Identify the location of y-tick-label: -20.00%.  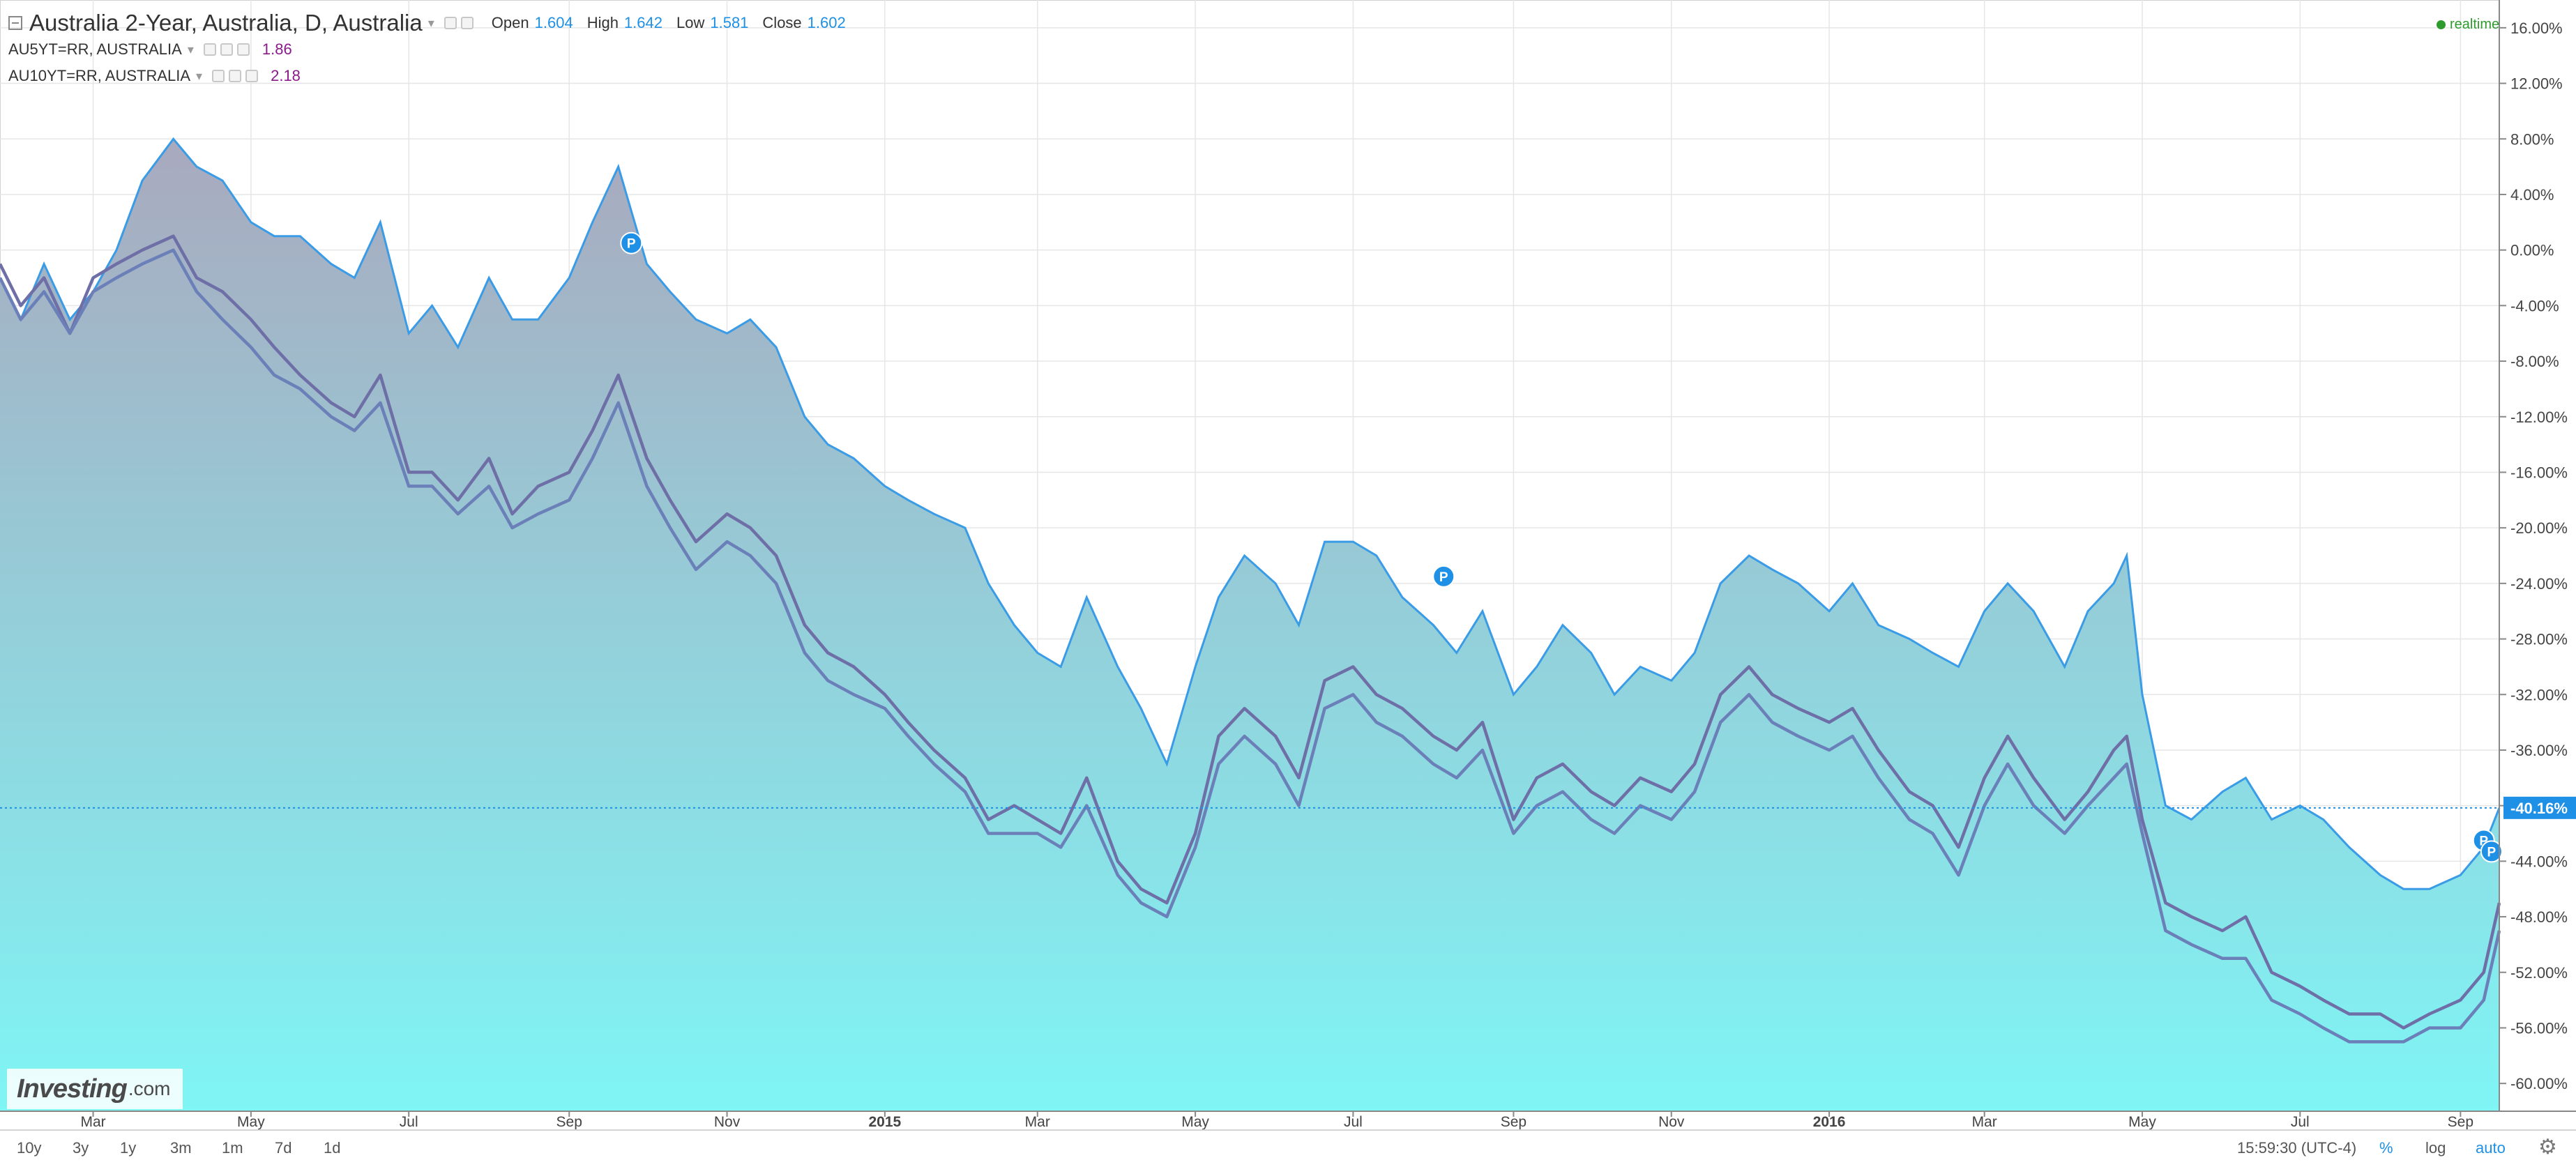
(2539, 528).